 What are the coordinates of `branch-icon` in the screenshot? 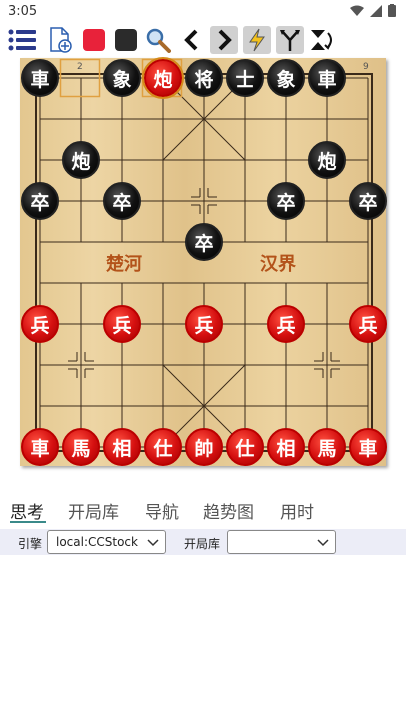 It's located at (290, 40).